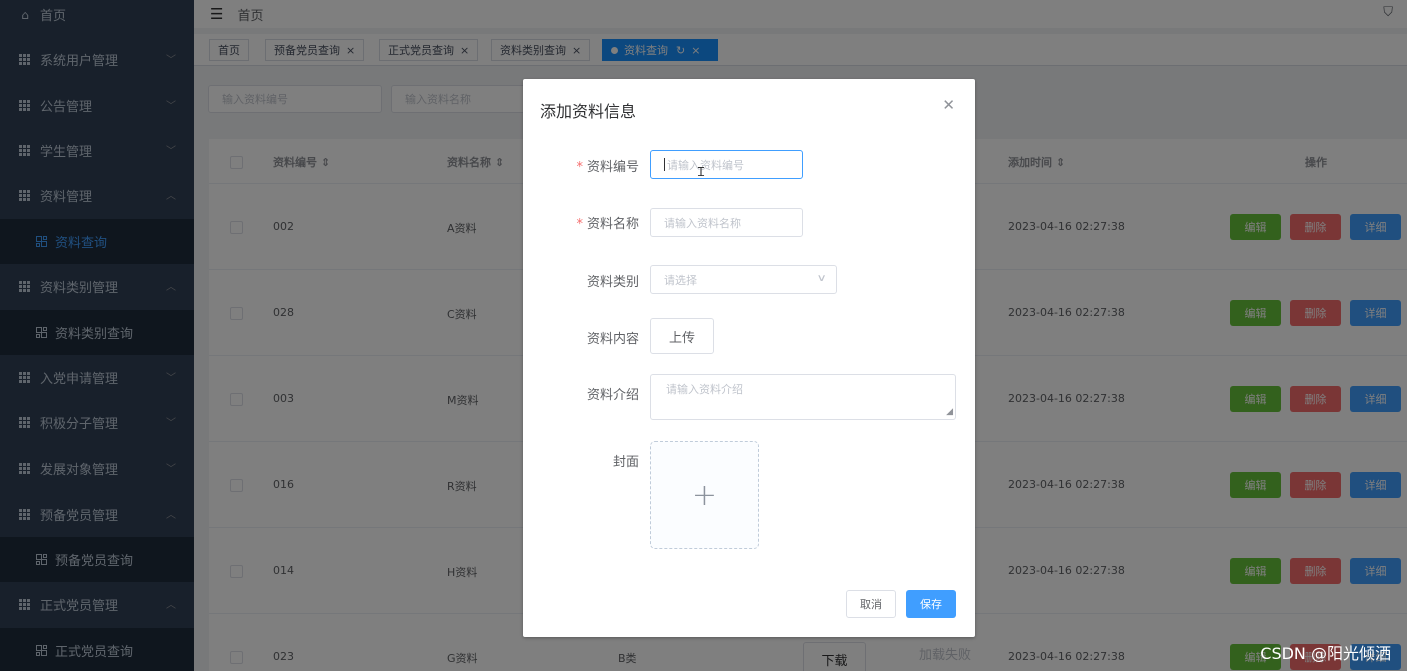 The width and height of the screenshot is (1407, 671). What do you see at coordinates (949, 412) in the screenshot?
I see `resize-grip-icon: ◢` at bounding box center [949, 412].